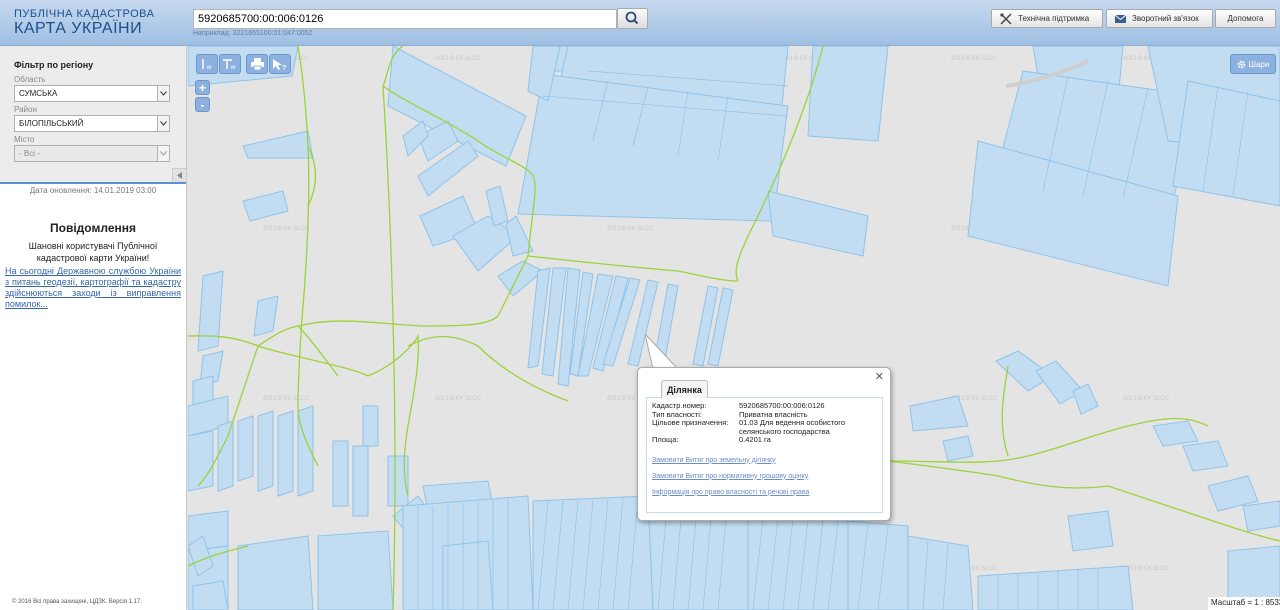 Image resolution: width=1280 pixels, height=610 pixels. Describe the element at coordinates (38, 93) in the screenshot. I see `oblast-value: СУМСЬКА` at that location.